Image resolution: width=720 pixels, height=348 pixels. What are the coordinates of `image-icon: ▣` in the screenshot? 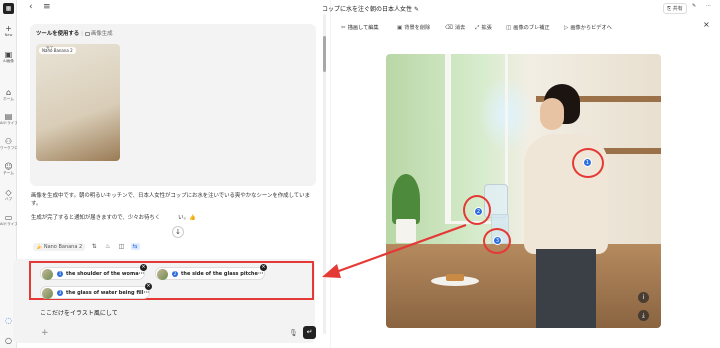 It's located at (8, 54).